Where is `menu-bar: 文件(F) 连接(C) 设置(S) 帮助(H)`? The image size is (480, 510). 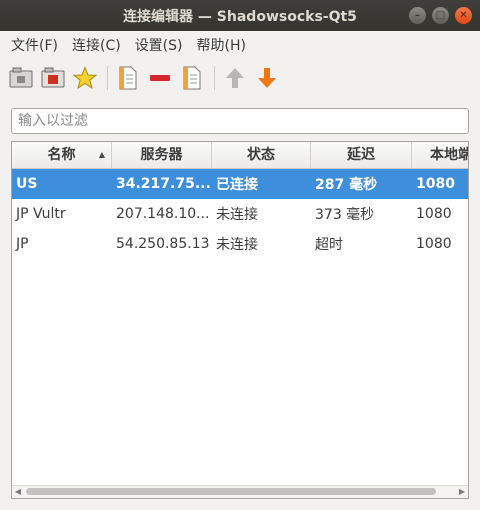 menu-bar: 文件(F) 连接(C) 设置(S) 帮助(H) is located at coordinates (240, 44).